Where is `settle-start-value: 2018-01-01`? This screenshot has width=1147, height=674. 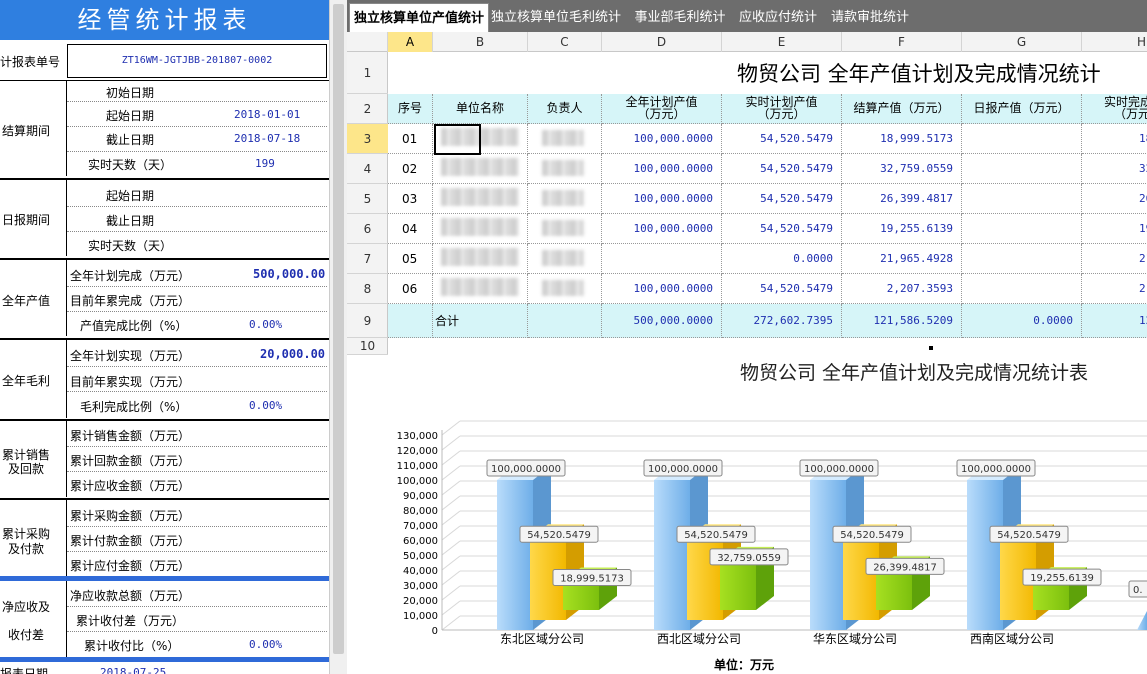
settle-start-value: 2018-01-01 is located at coordinates (267, 114).